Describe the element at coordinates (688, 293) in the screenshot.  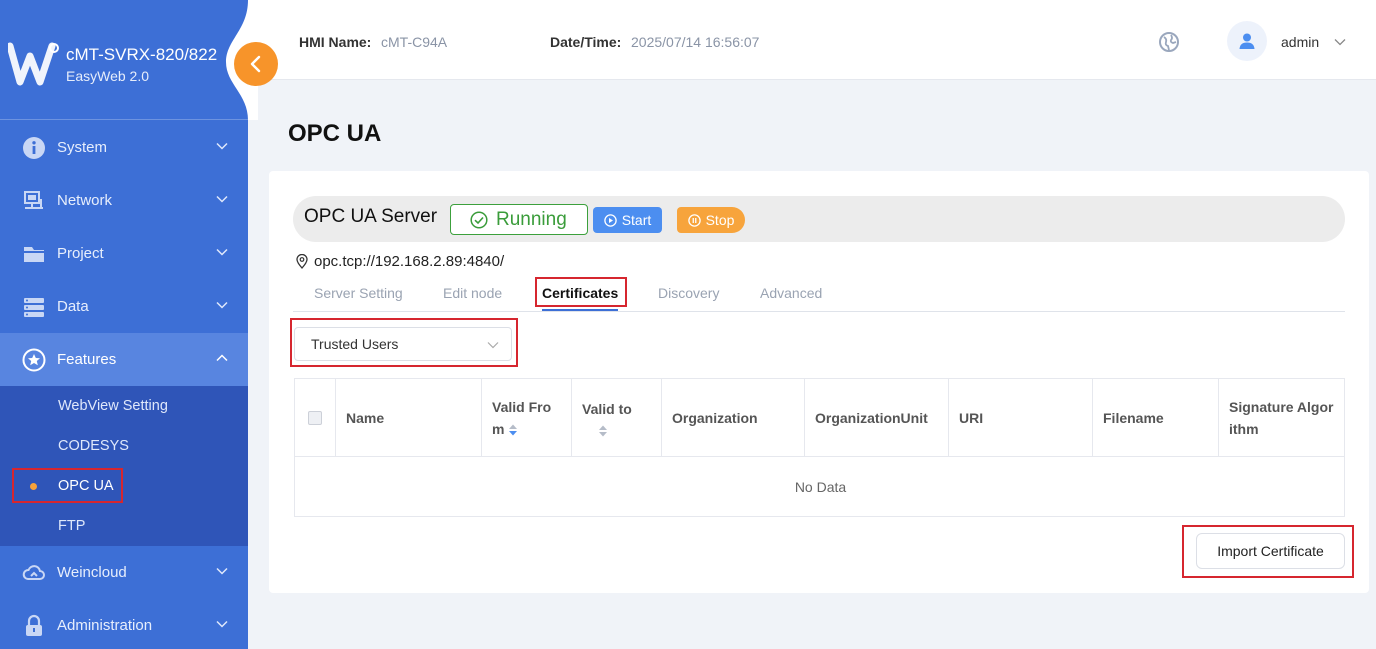
I see `tab-discovery: Discovery` at that location.